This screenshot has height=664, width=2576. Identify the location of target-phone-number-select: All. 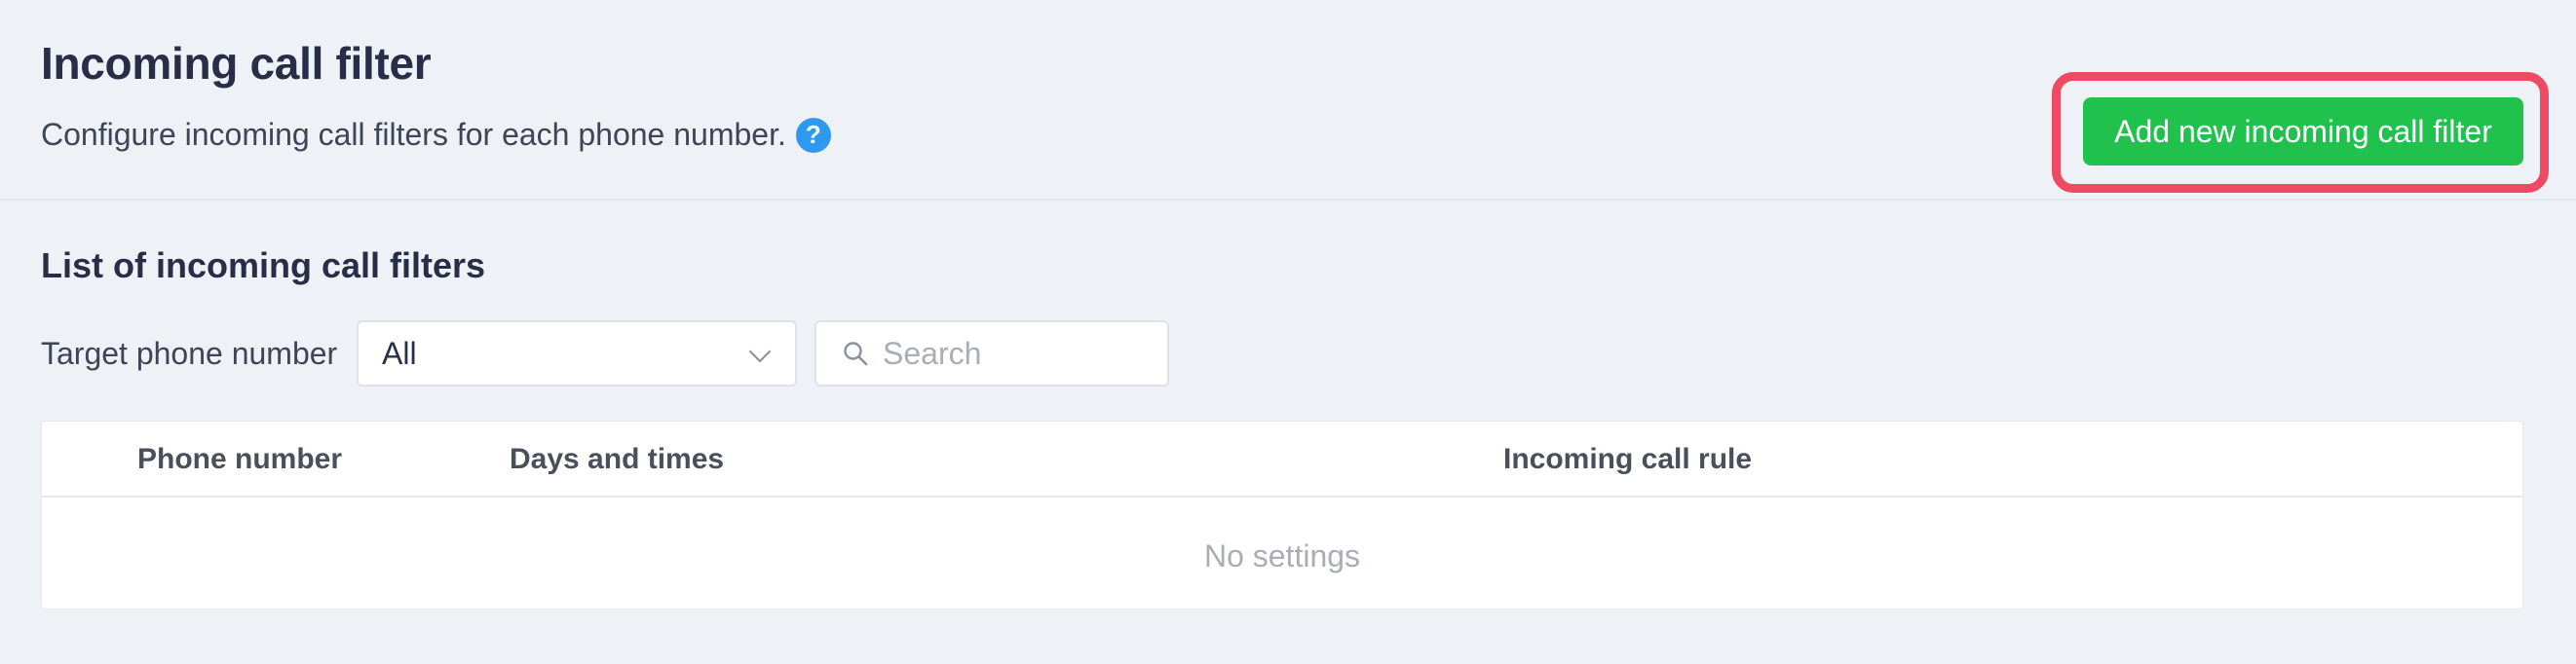
(577, 353).